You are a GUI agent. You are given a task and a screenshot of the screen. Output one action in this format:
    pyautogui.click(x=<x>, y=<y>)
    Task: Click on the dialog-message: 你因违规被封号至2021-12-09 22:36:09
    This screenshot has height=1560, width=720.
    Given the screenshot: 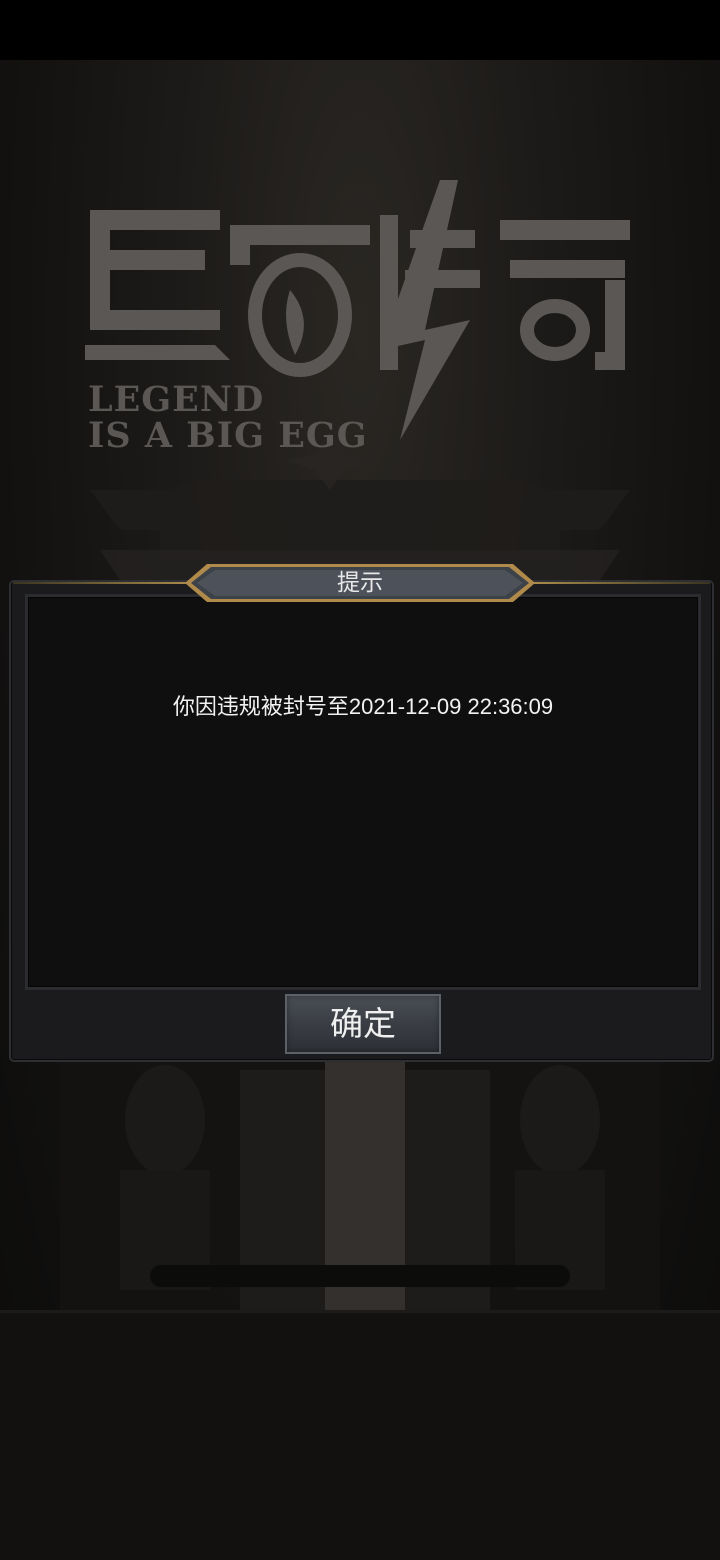 What is the action you would take?
    pyautogui.click(x=363, y=706)
    